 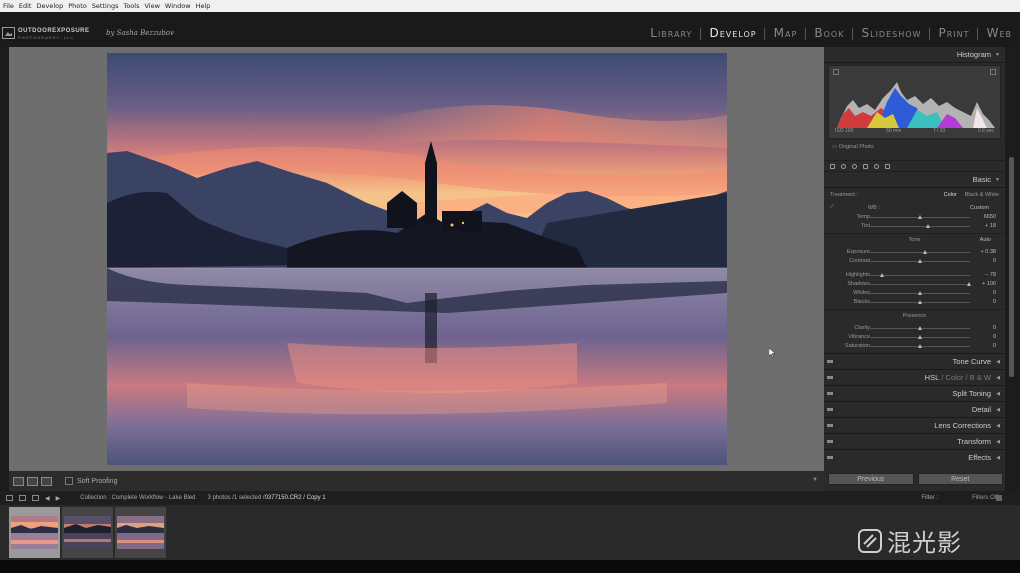 I want to click on before-after-view-icon, so click(x=32, y=481).